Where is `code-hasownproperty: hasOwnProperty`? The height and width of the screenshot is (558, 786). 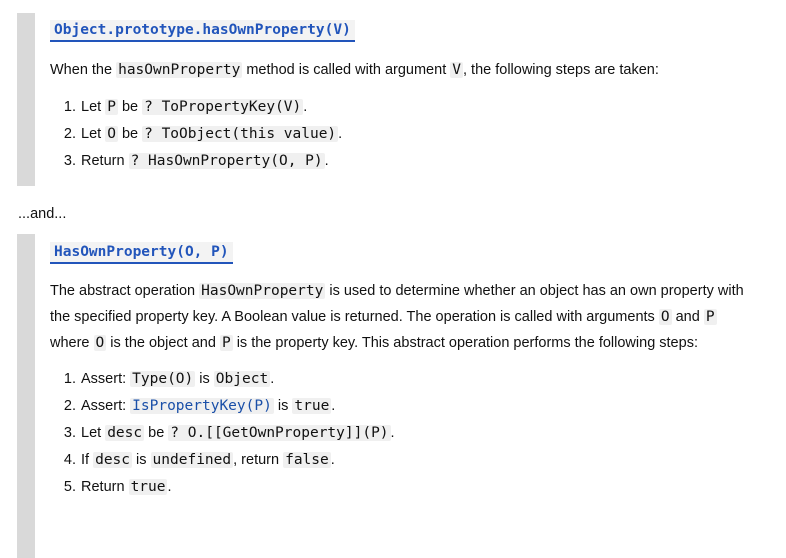 code-hasownproperty: hasOwnProperty is located at coordinates (179, 70).